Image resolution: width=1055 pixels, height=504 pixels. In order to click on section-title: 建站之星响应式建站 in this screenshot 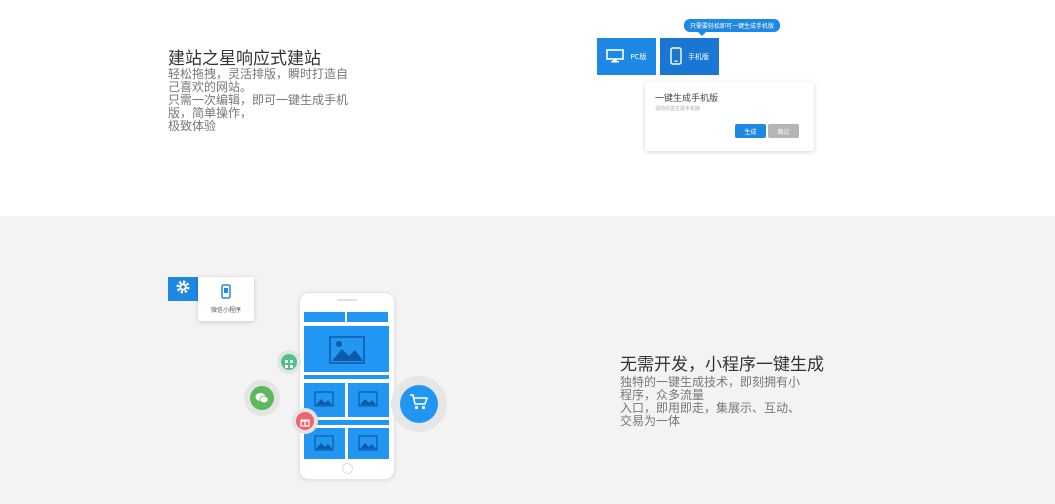, I will do `click(244, 59)`.